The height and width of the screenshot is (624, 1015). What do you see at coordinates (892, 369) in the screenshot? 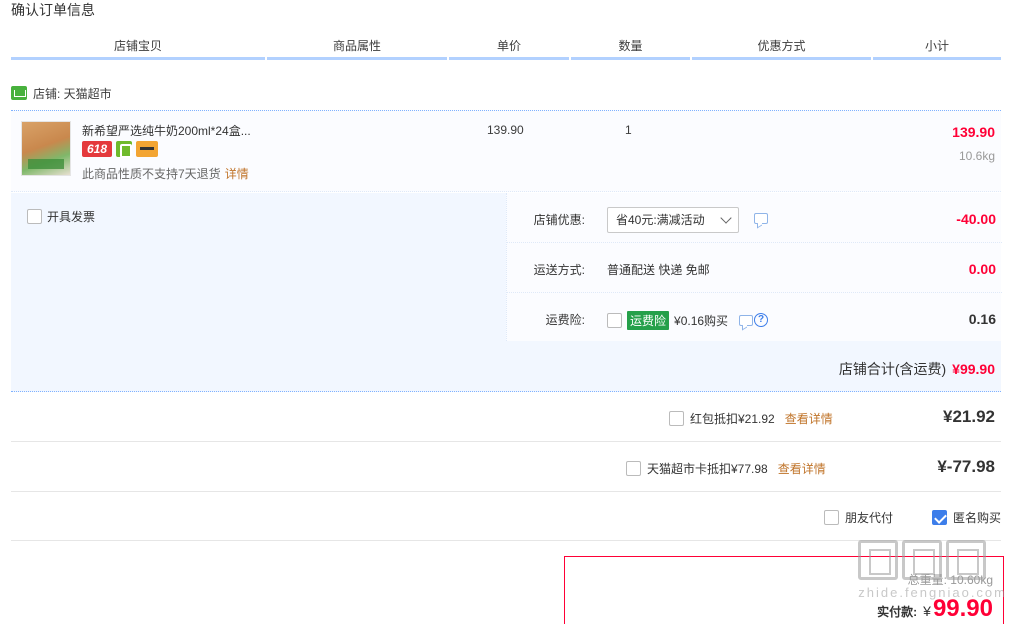
I see `shop-total-label: 店铺合计(含运费)` at bounding box center [892, 369].